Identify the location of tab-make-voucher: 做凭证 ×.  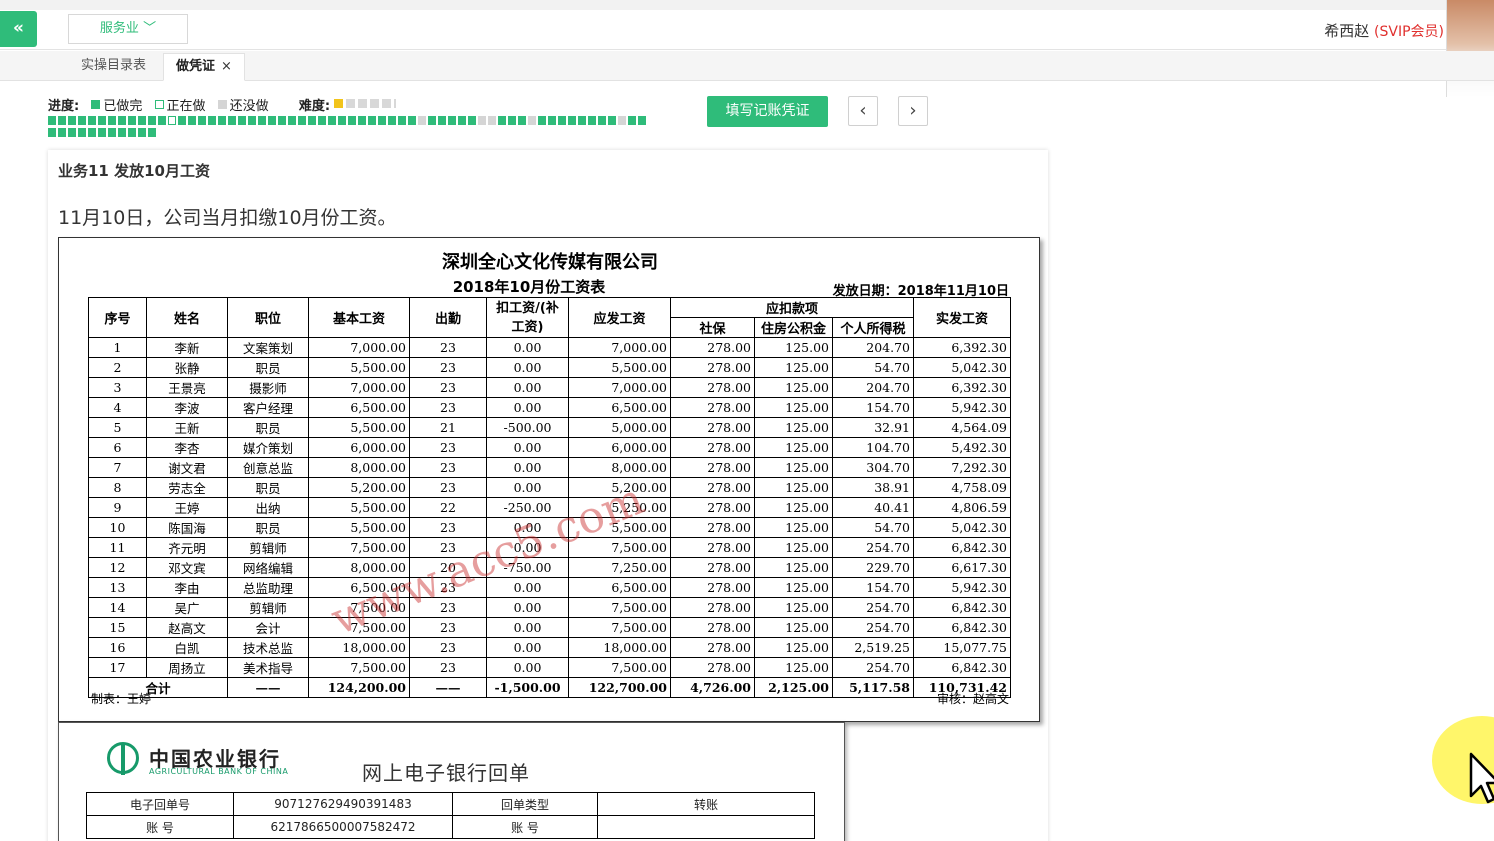
(204, 67).